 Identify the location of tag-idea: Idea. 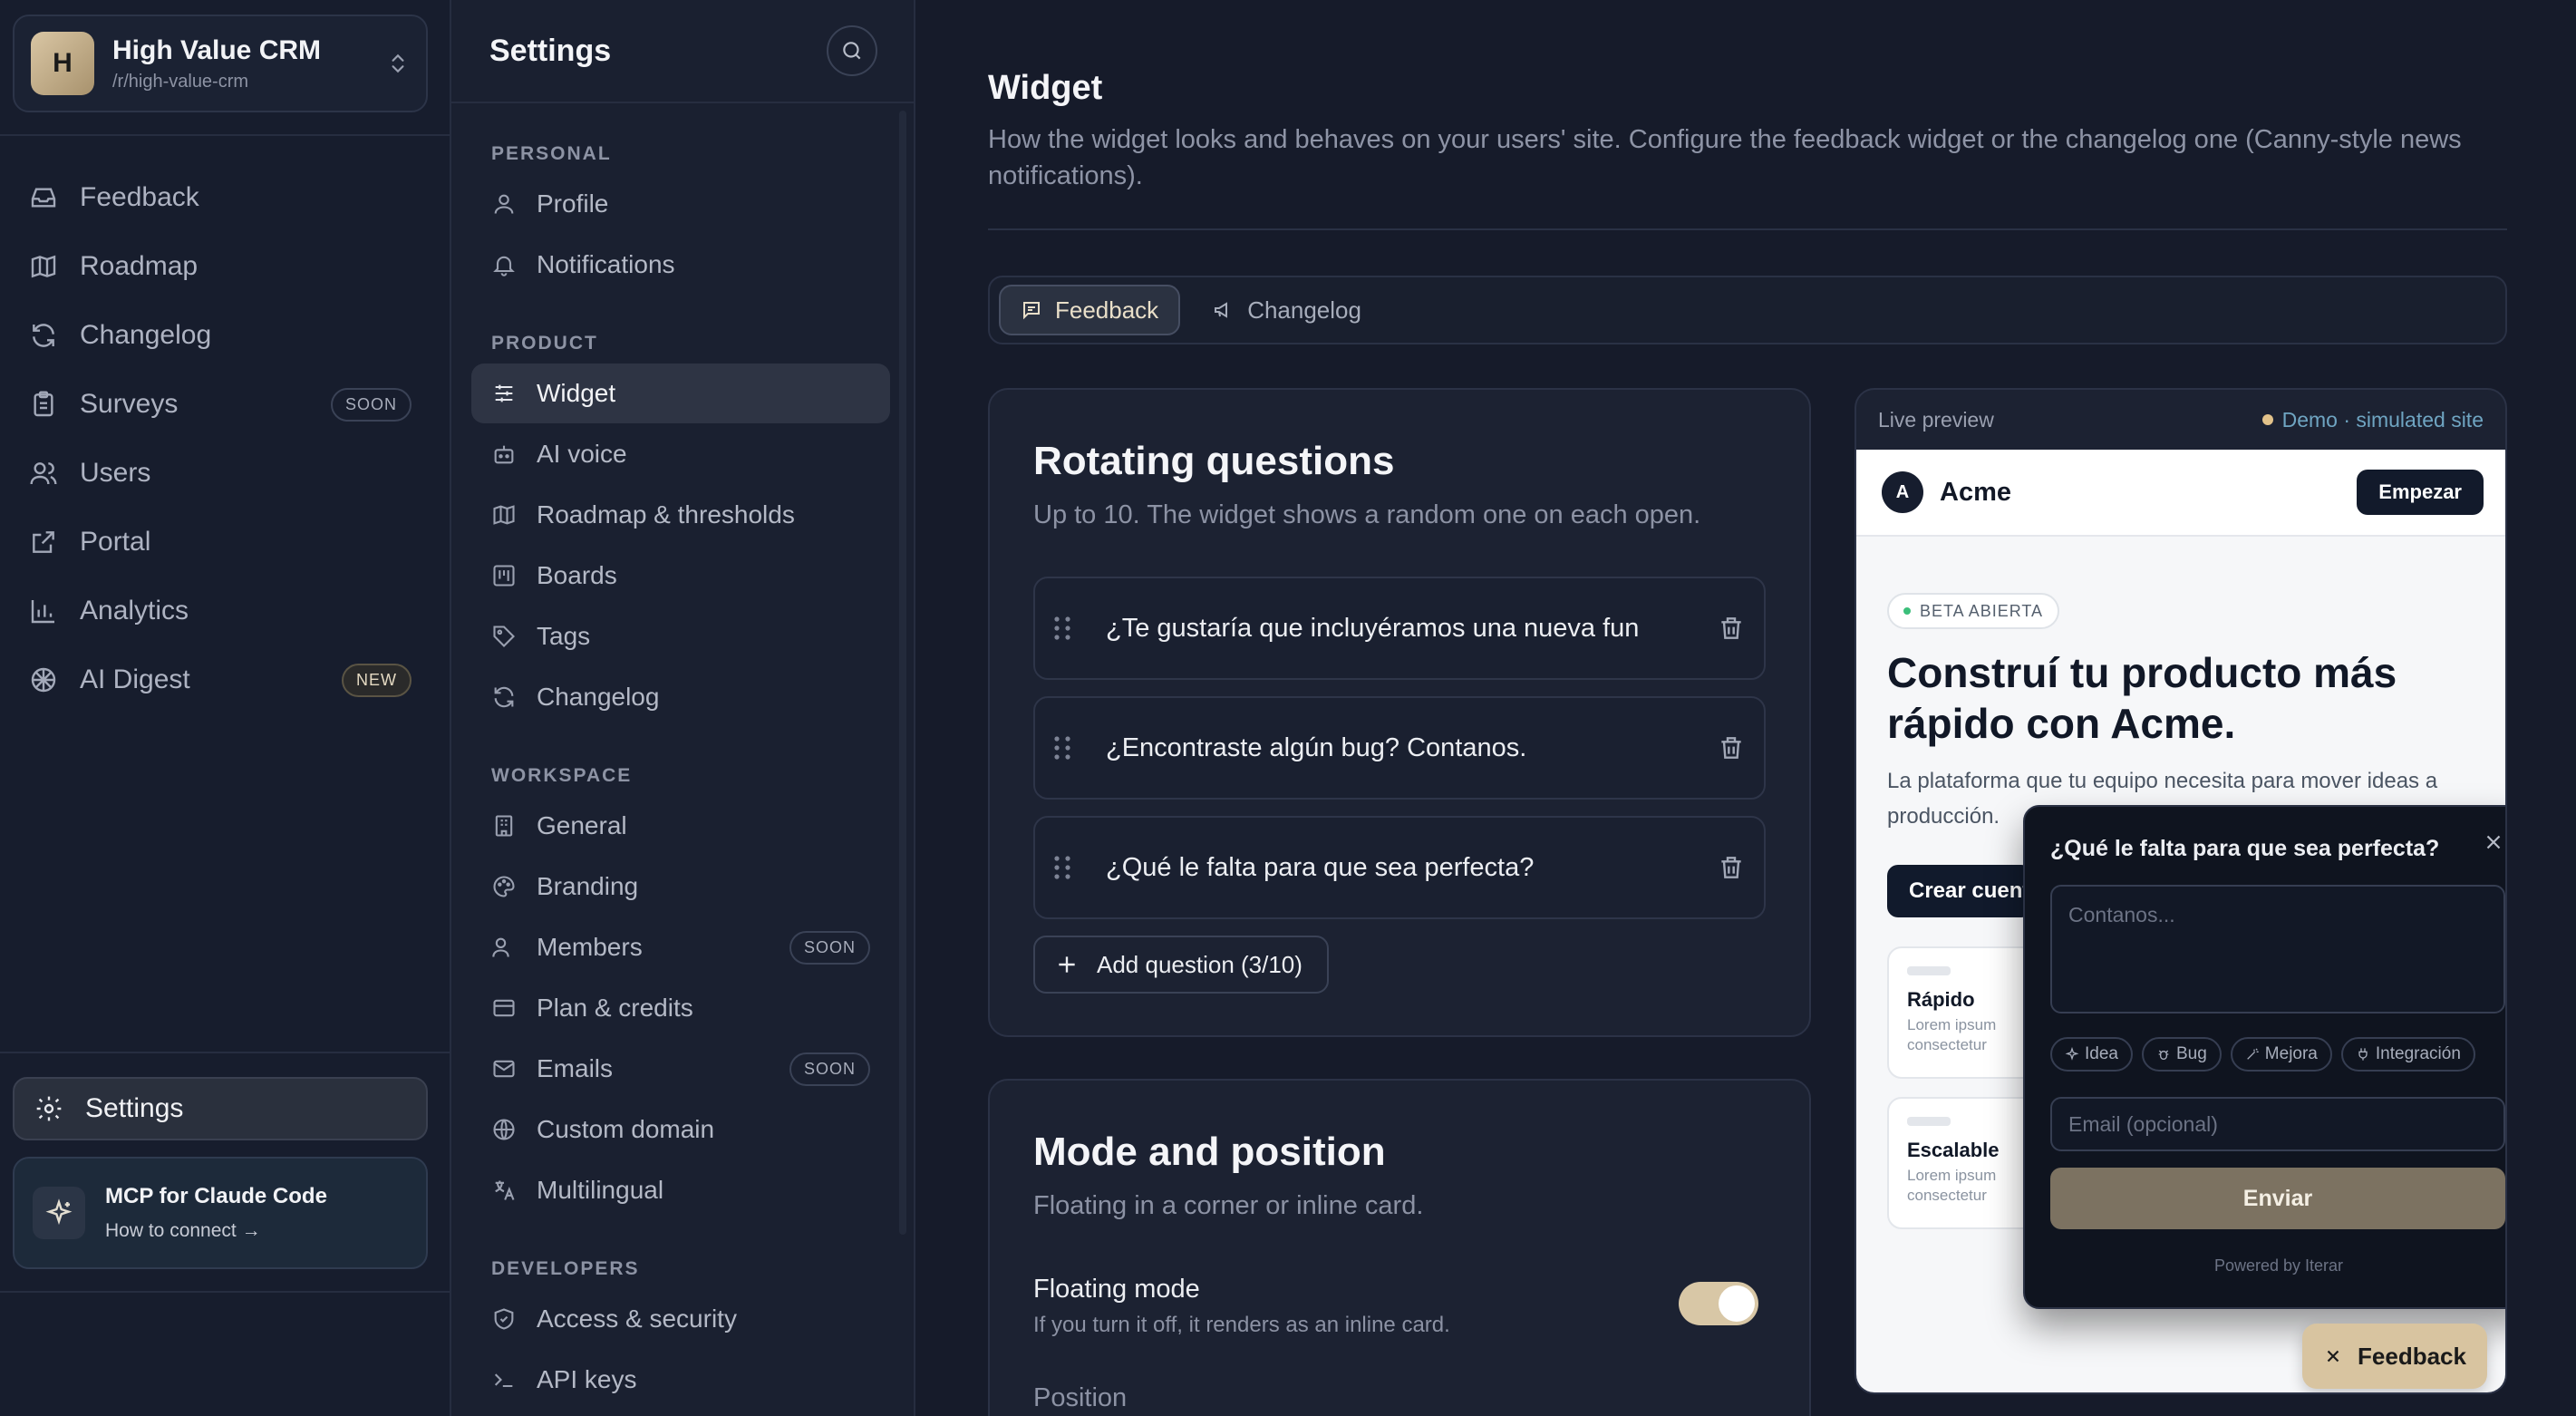
(2091, 1054).